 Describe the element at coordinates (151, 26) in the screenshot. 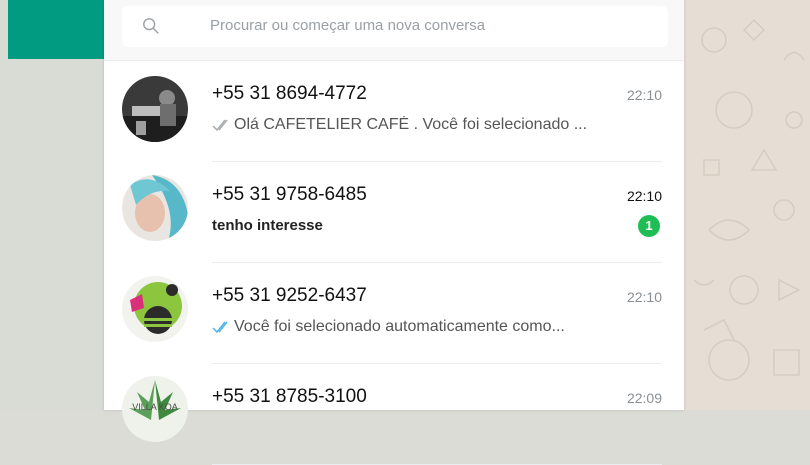

I see `search-icon` at that location.